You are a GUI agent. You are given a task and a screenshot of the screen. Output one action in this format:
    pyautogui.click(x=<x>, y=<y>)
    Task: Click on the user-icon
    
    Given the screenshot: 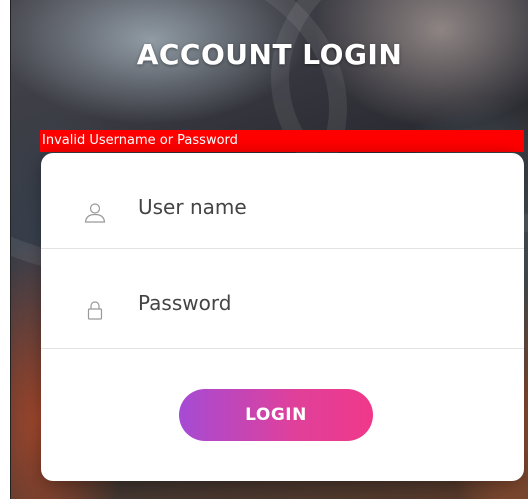 What is the action you would take?
    pyautogui.click(x=95, y=213)
    